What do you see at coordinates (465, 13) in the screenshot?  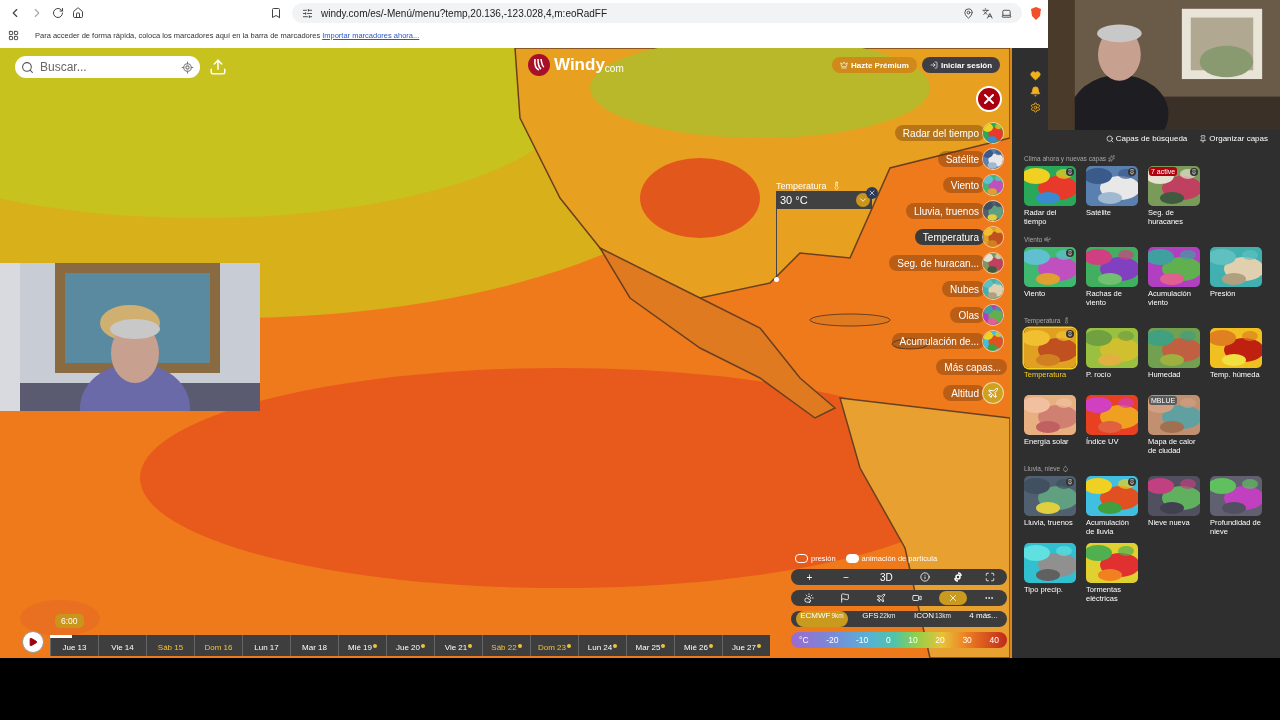 I see `url-text: windy.com/es/-Menú/menu?temp,20.136,-123.028,4,m:eoRadFF` at bounding box center [465, 13].